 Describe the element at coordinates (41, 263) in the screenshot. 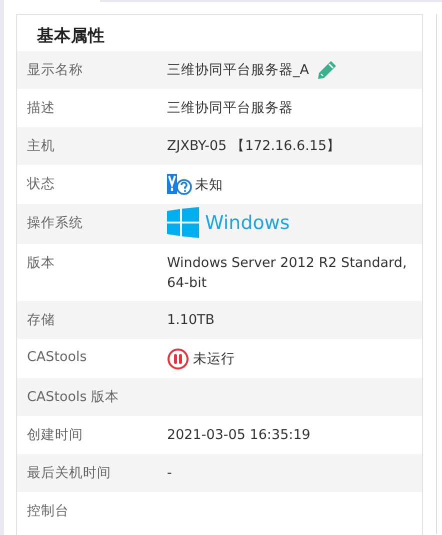

I see `property-label: 版本` at that location.